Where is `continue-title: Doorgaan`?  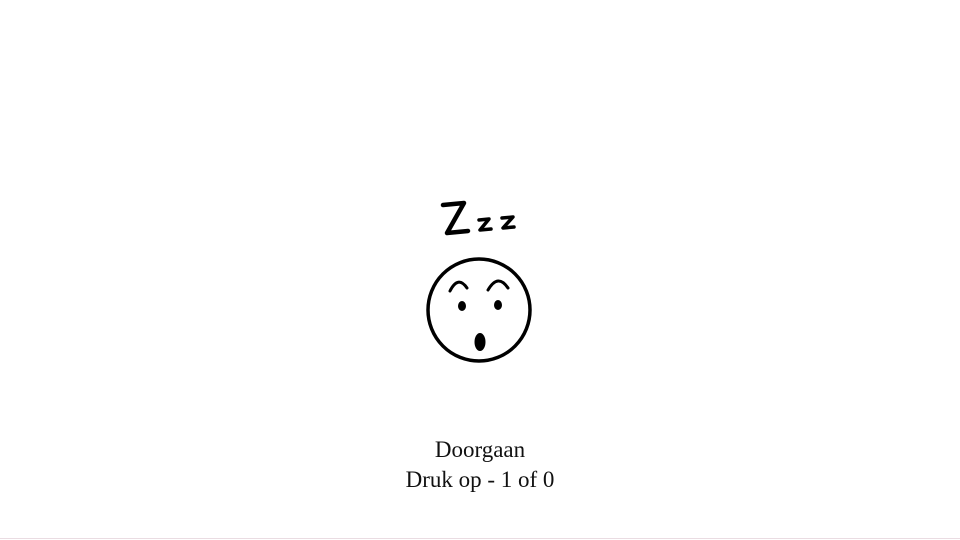
continue-title: Doorgaan is located at coordinates (480, 449).